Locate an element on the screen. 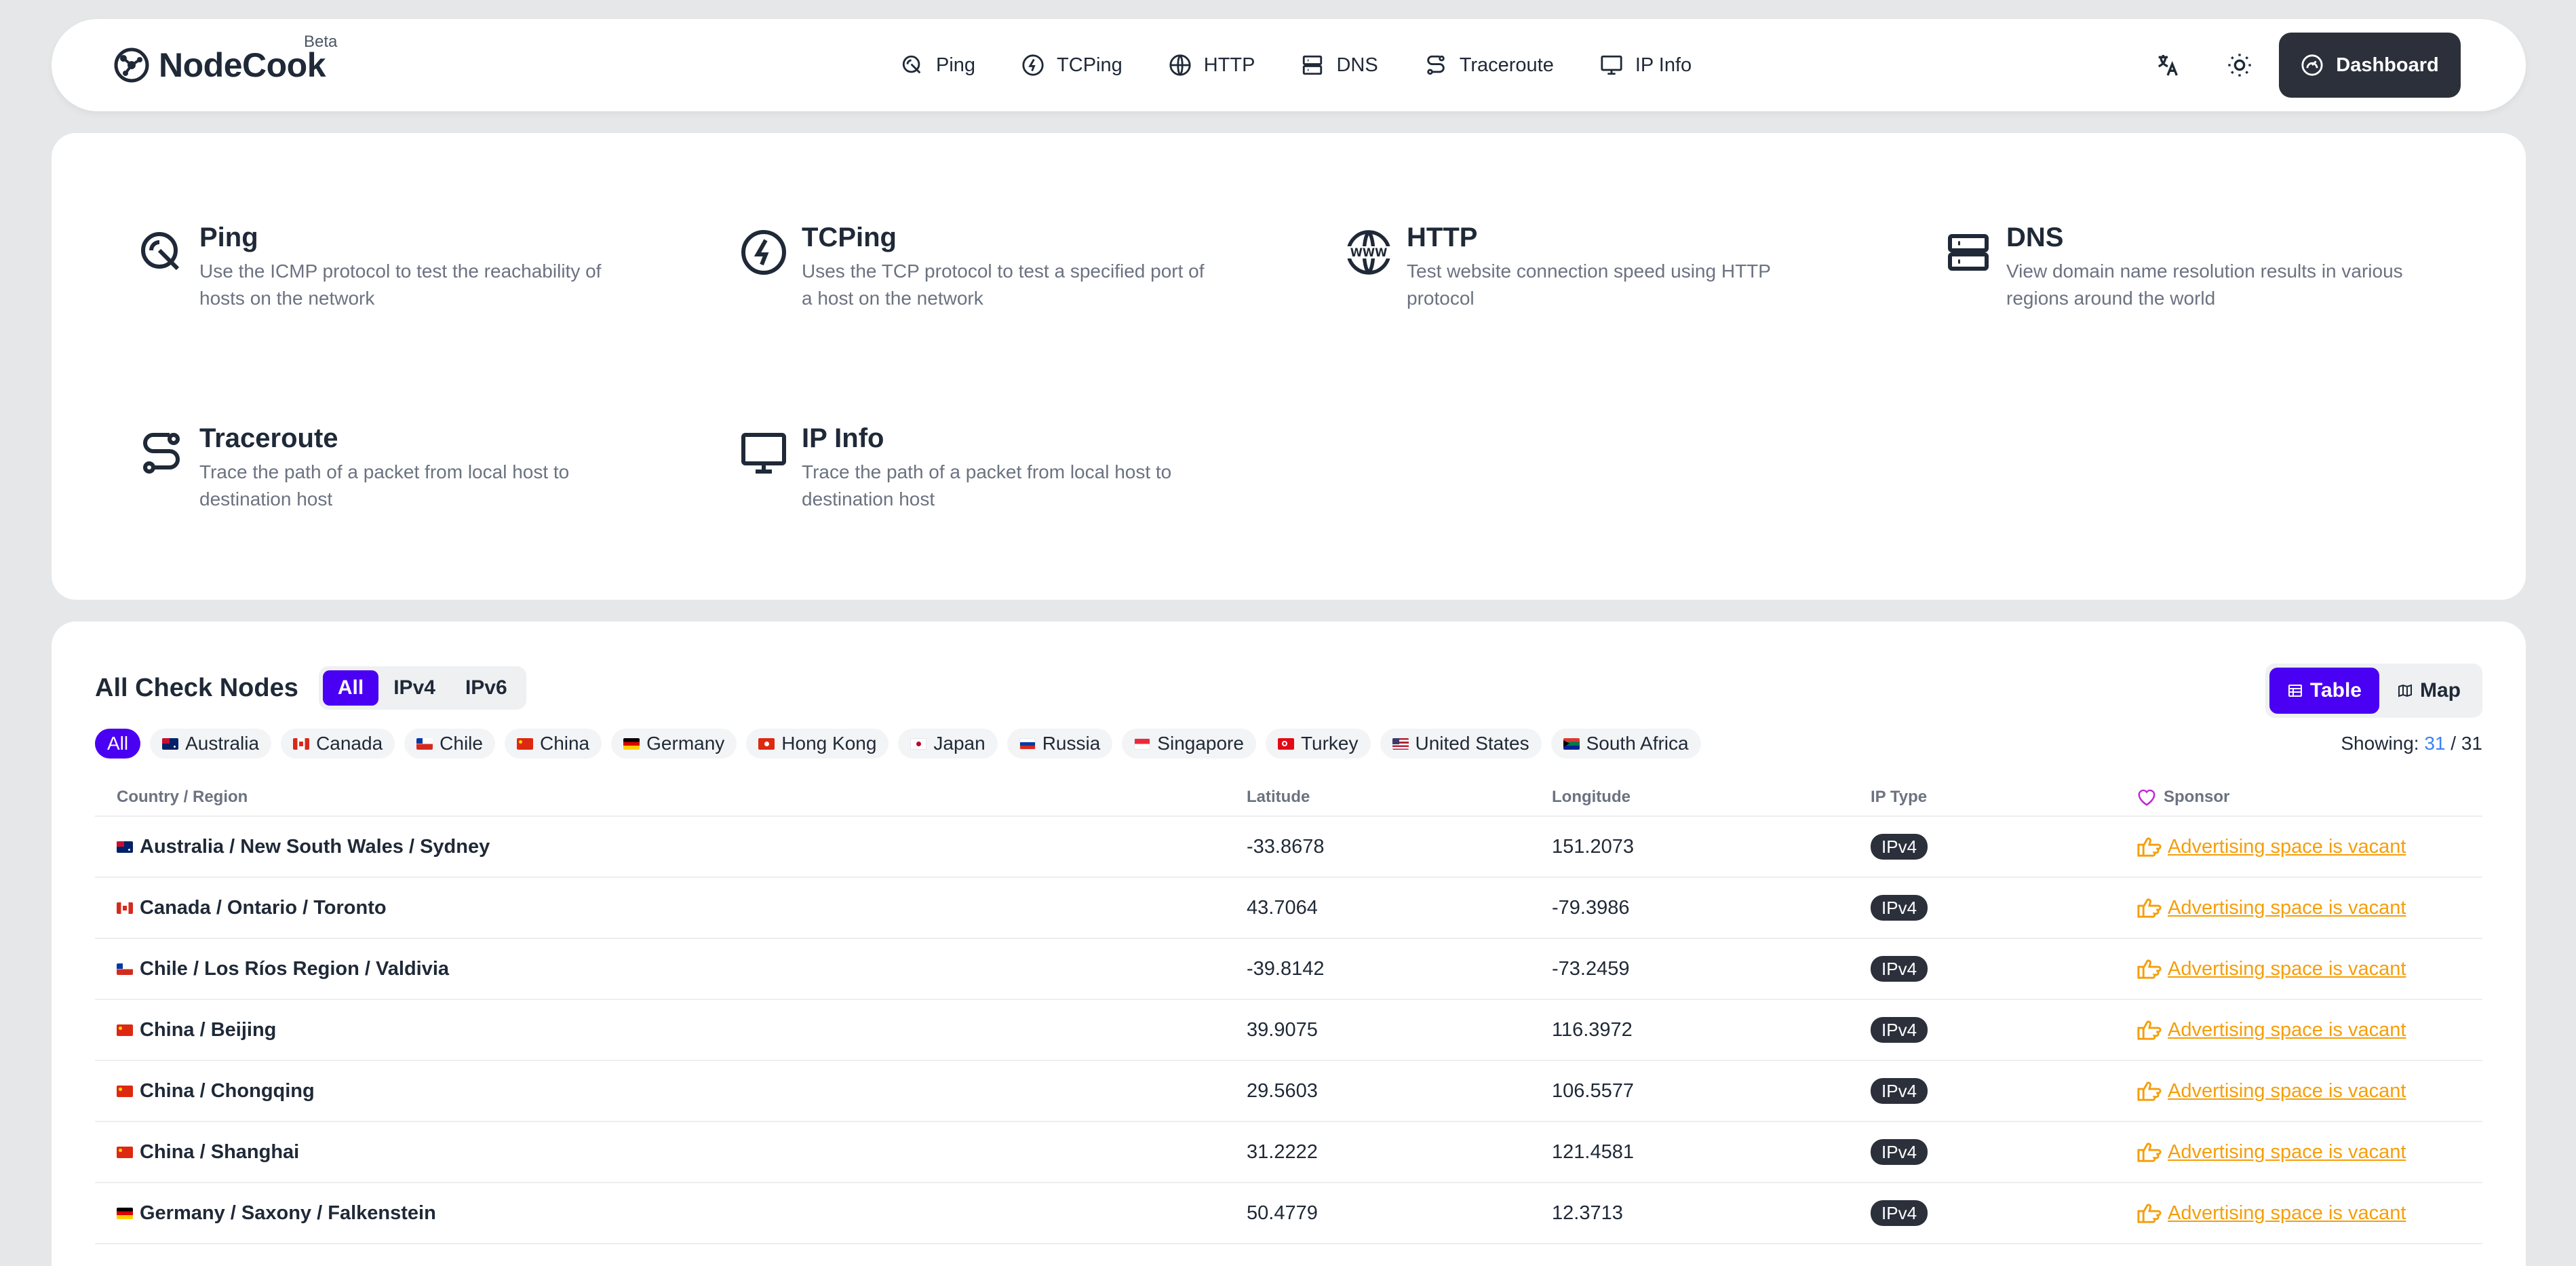 The height and width of the screenshot is (1266, 2576). region-chip-australia: Australia is located at coordinates (211, 744).